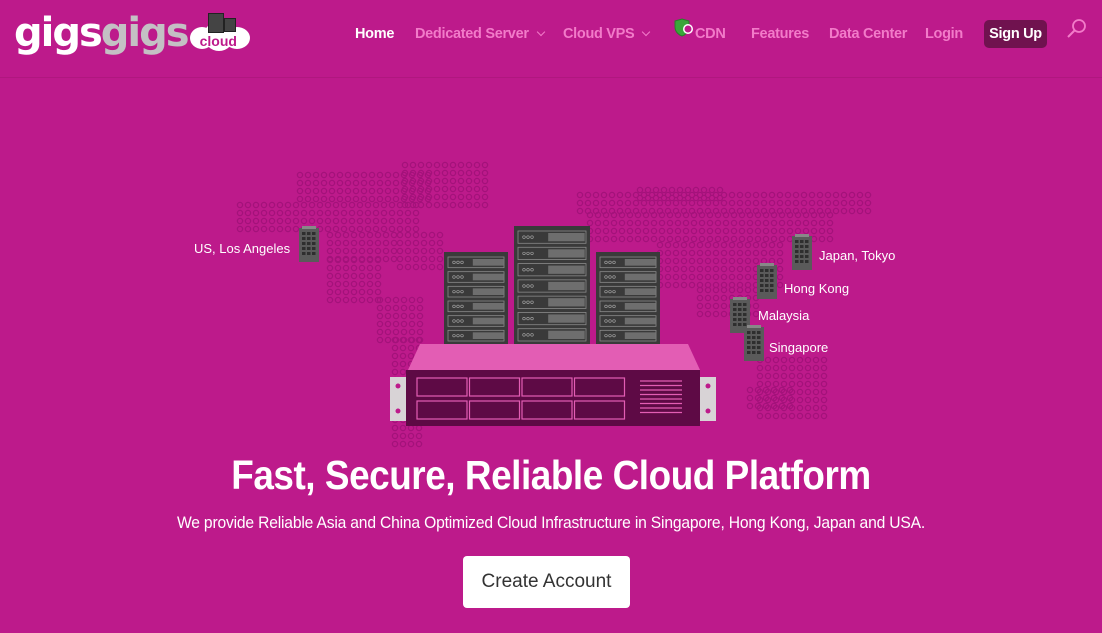 This screenshot has width=1102, height=633. Describe the element at coordinates (546, 582) in the screenshot. I see `create-account-button: Create Account` at that location.